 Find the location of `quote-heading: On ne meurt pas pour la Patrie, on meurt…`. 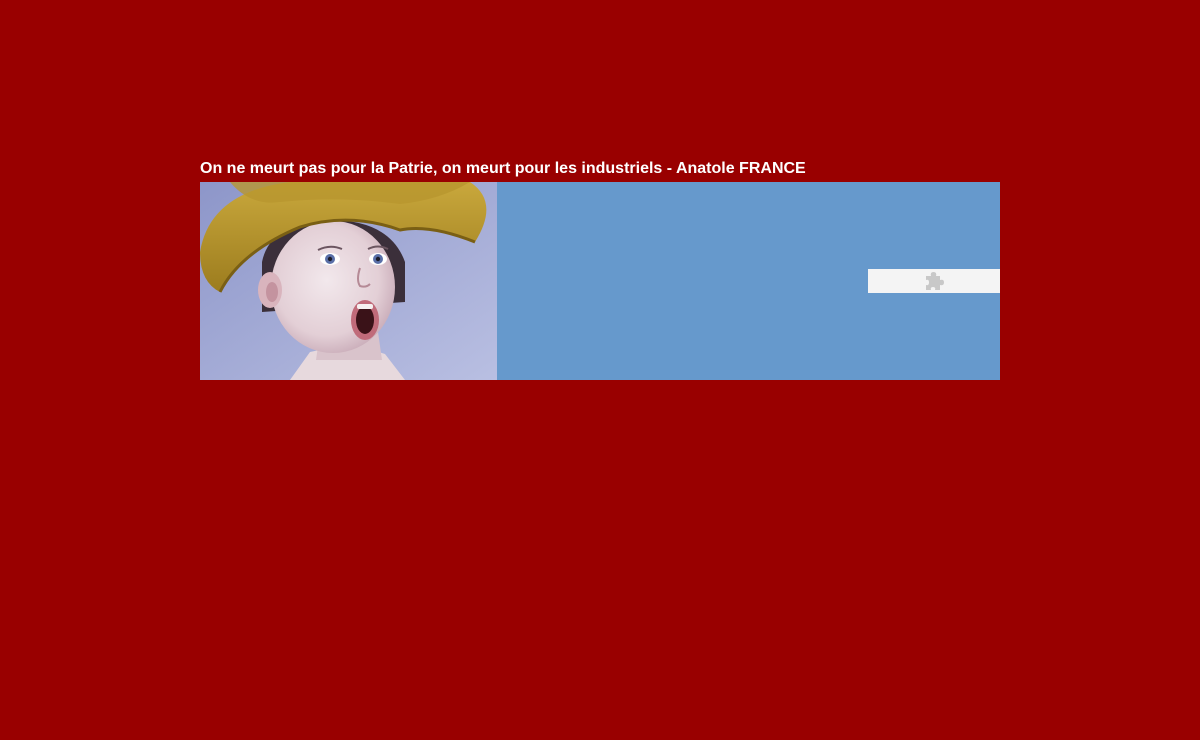

quote-heading: On ne meurt pas pour la Patrie, on meurt… is located at coordinates (503, 168).